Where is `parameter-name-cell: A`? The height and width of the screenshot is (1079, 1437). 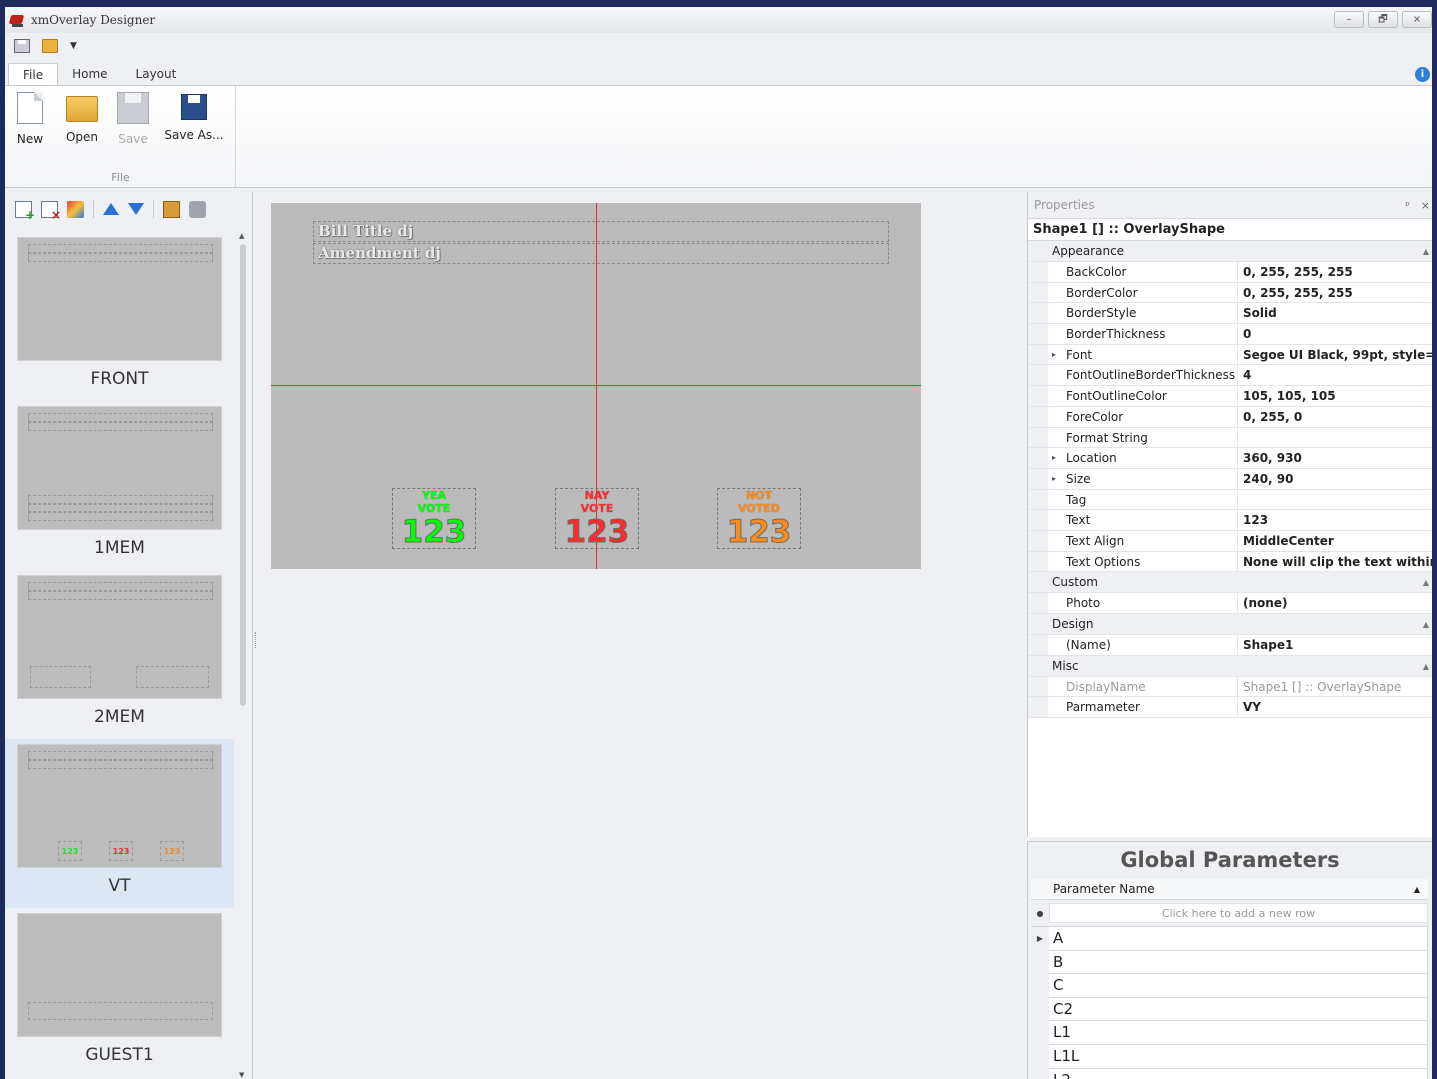 parameter-name-cell: A is located at coordinates (1238, 939).